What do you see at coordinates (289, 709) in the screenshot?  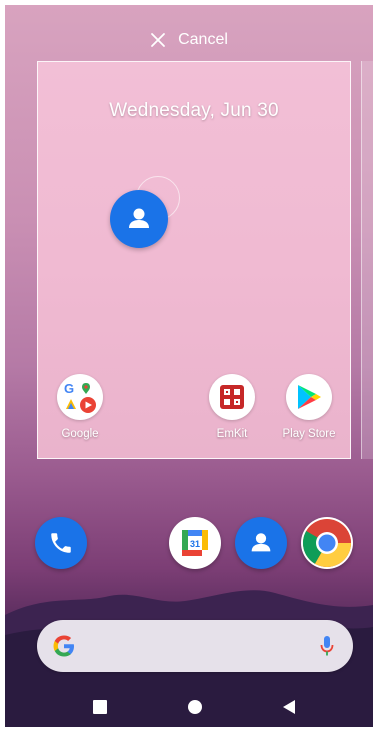 I see `back-icon` at bounding box center [289, 709].